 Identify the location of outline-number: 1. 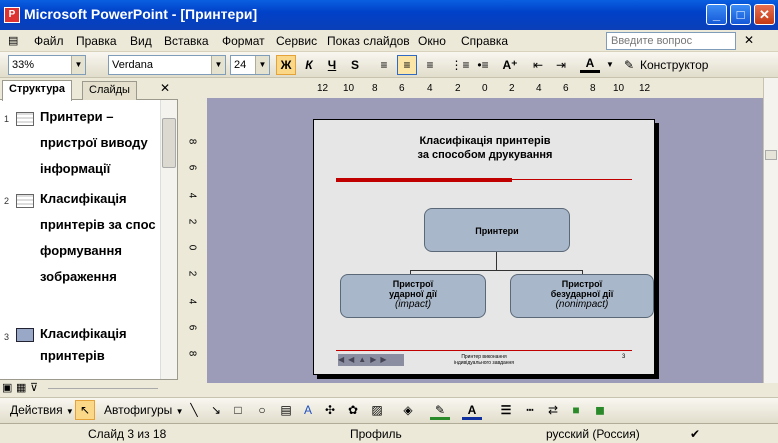
(7, 119).